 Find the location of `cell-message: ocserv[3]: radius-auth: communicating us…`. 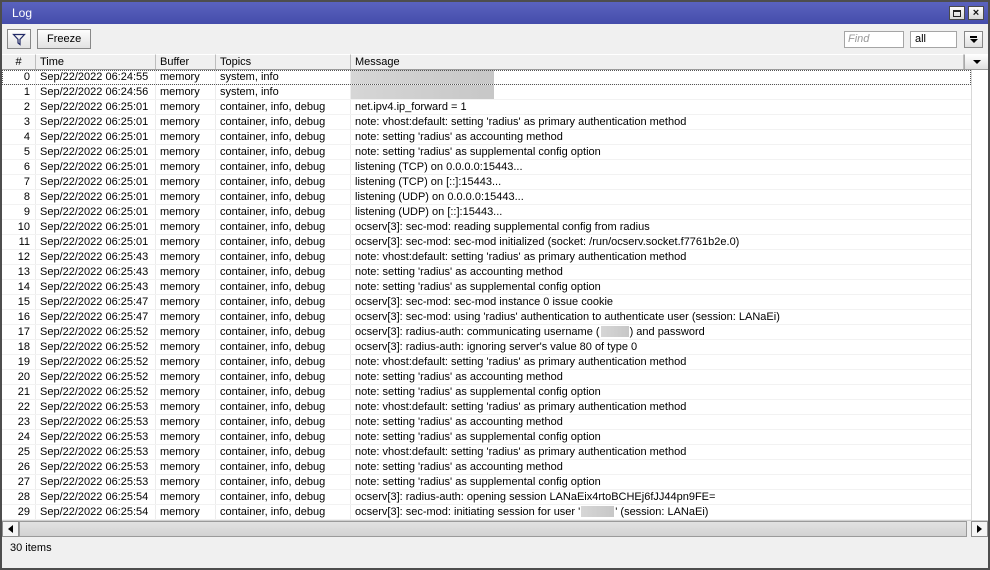

cell-message: ocserv[3]: radius-auth: communicating us… is located at coordinates (661, 332).